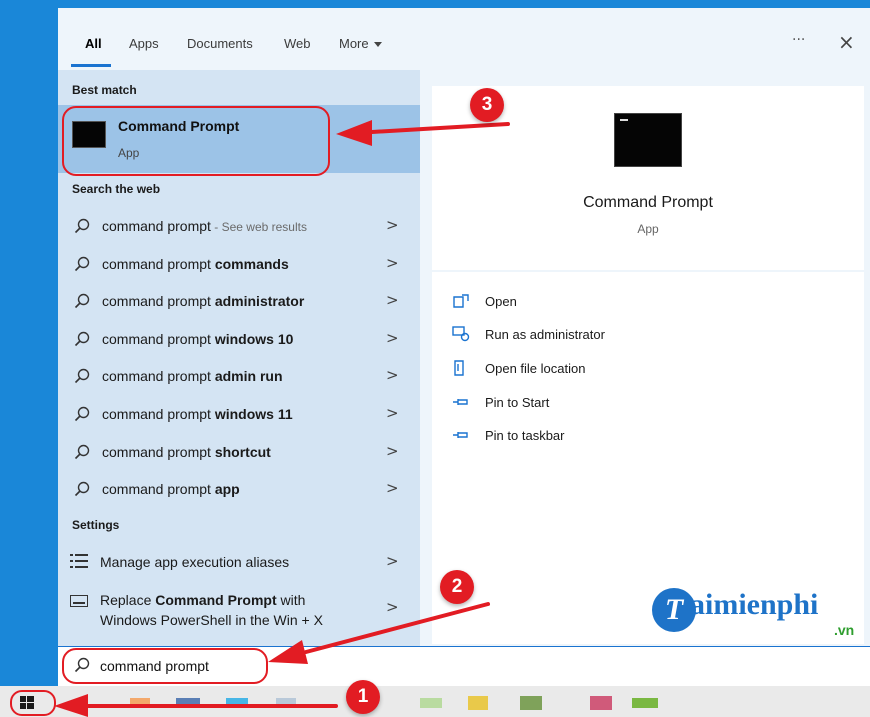  Describe the element at coordinates (79, 601) in the screenshot. I see `keyboard-icon` at that location.